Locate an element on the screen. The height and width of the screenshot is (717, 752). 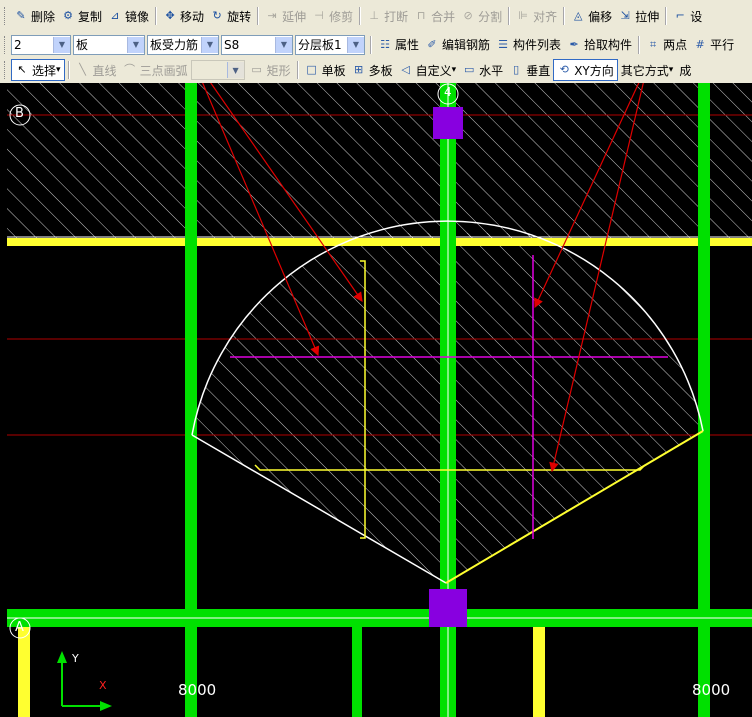
properties-button: ☷ 属性 is located at coordinates (398, 45).